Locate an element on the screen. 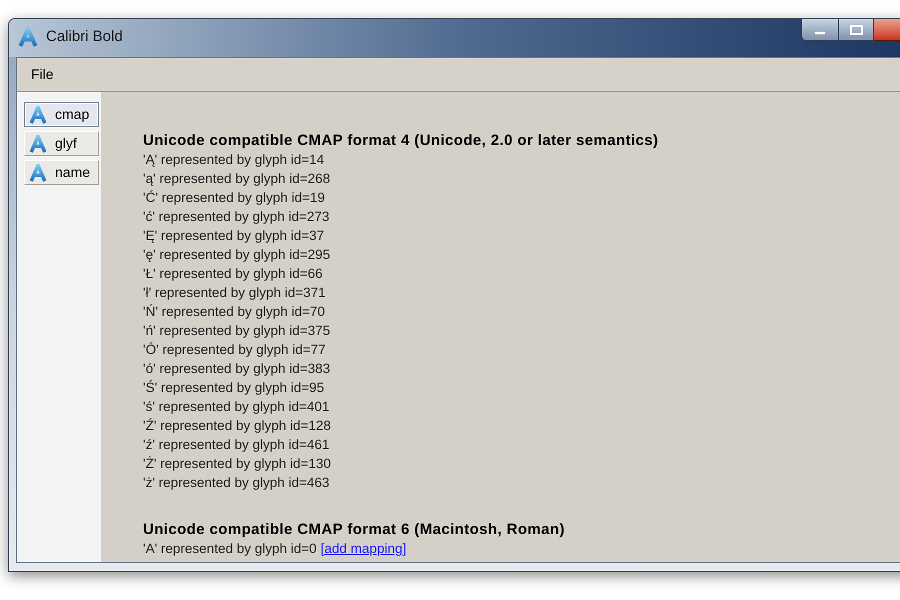 The width and height of the screenshot is (900, 600). glyph-mapping-text: 'ś' represented by glyph id=401 is located at coordinates (236, 407).